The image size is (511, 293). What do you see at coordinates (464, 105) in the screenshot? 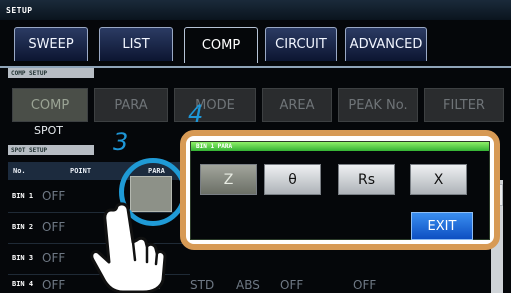
I see `filter-button: FILTER` at bounding box center [464, 105].